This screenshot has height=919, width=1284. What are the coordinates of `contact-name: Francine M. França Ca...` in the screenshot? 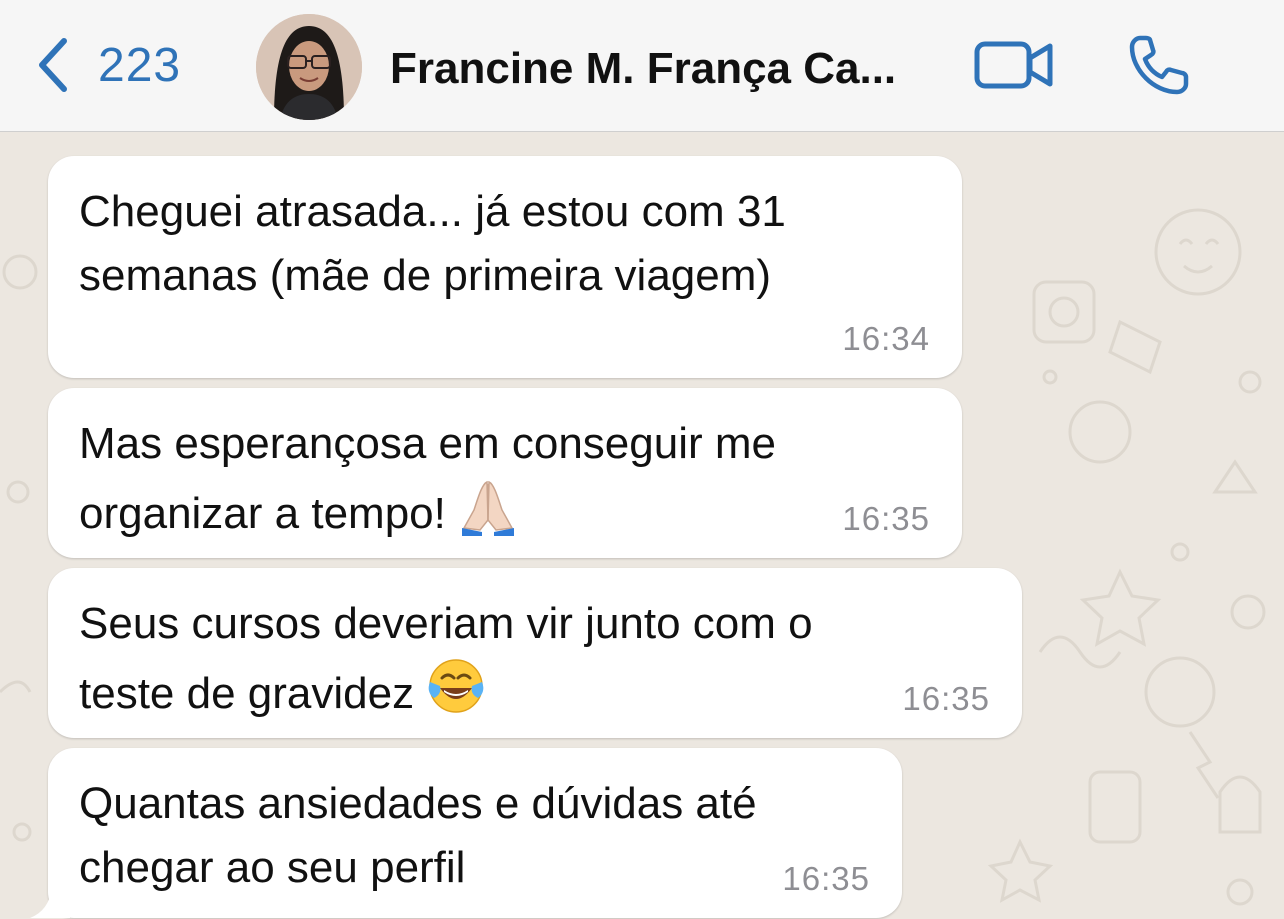 It's located at (670, 69).